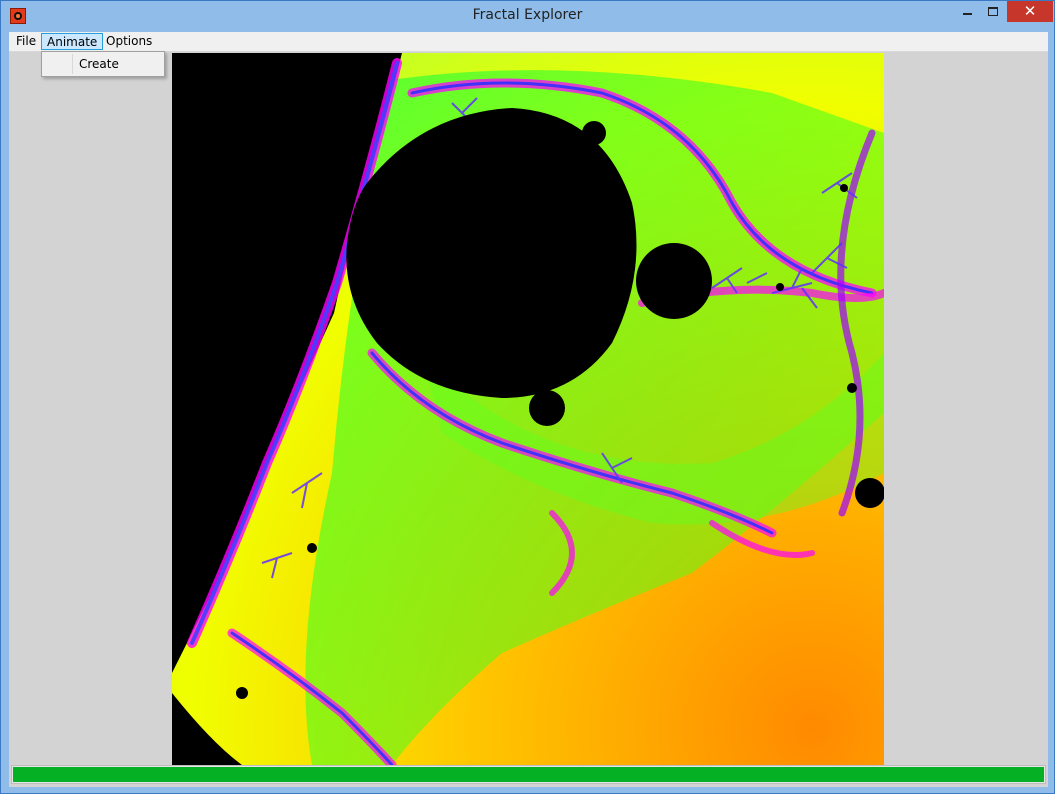 The image size is (1055, 794). I want to click on menu-animate: Animate, so click(72, 41).